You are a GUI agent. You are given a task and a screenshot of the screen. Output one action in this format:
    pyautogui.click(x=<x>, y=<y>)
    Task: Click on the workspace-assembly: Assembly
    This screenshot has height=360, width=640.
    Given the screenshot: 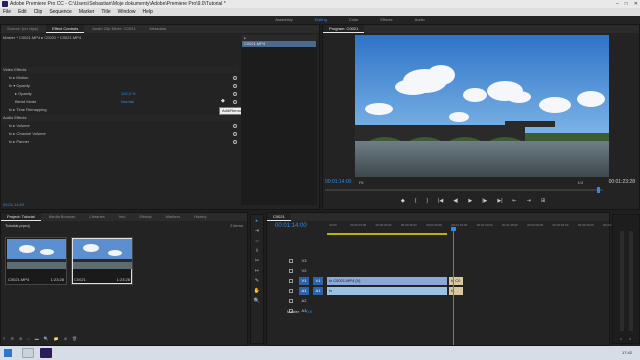 What is the action you would take?
    pyautogui.click(x=283, y=20)
    